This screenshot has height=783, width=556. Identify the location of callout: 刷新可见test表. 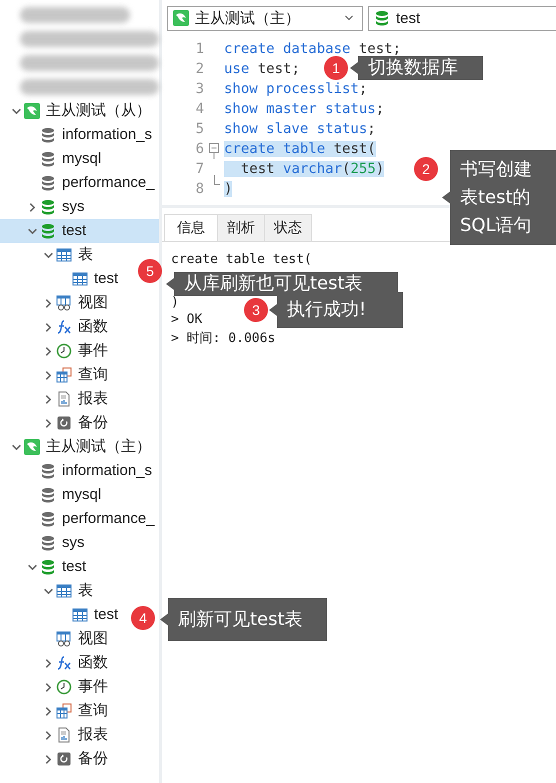
(243, 619).